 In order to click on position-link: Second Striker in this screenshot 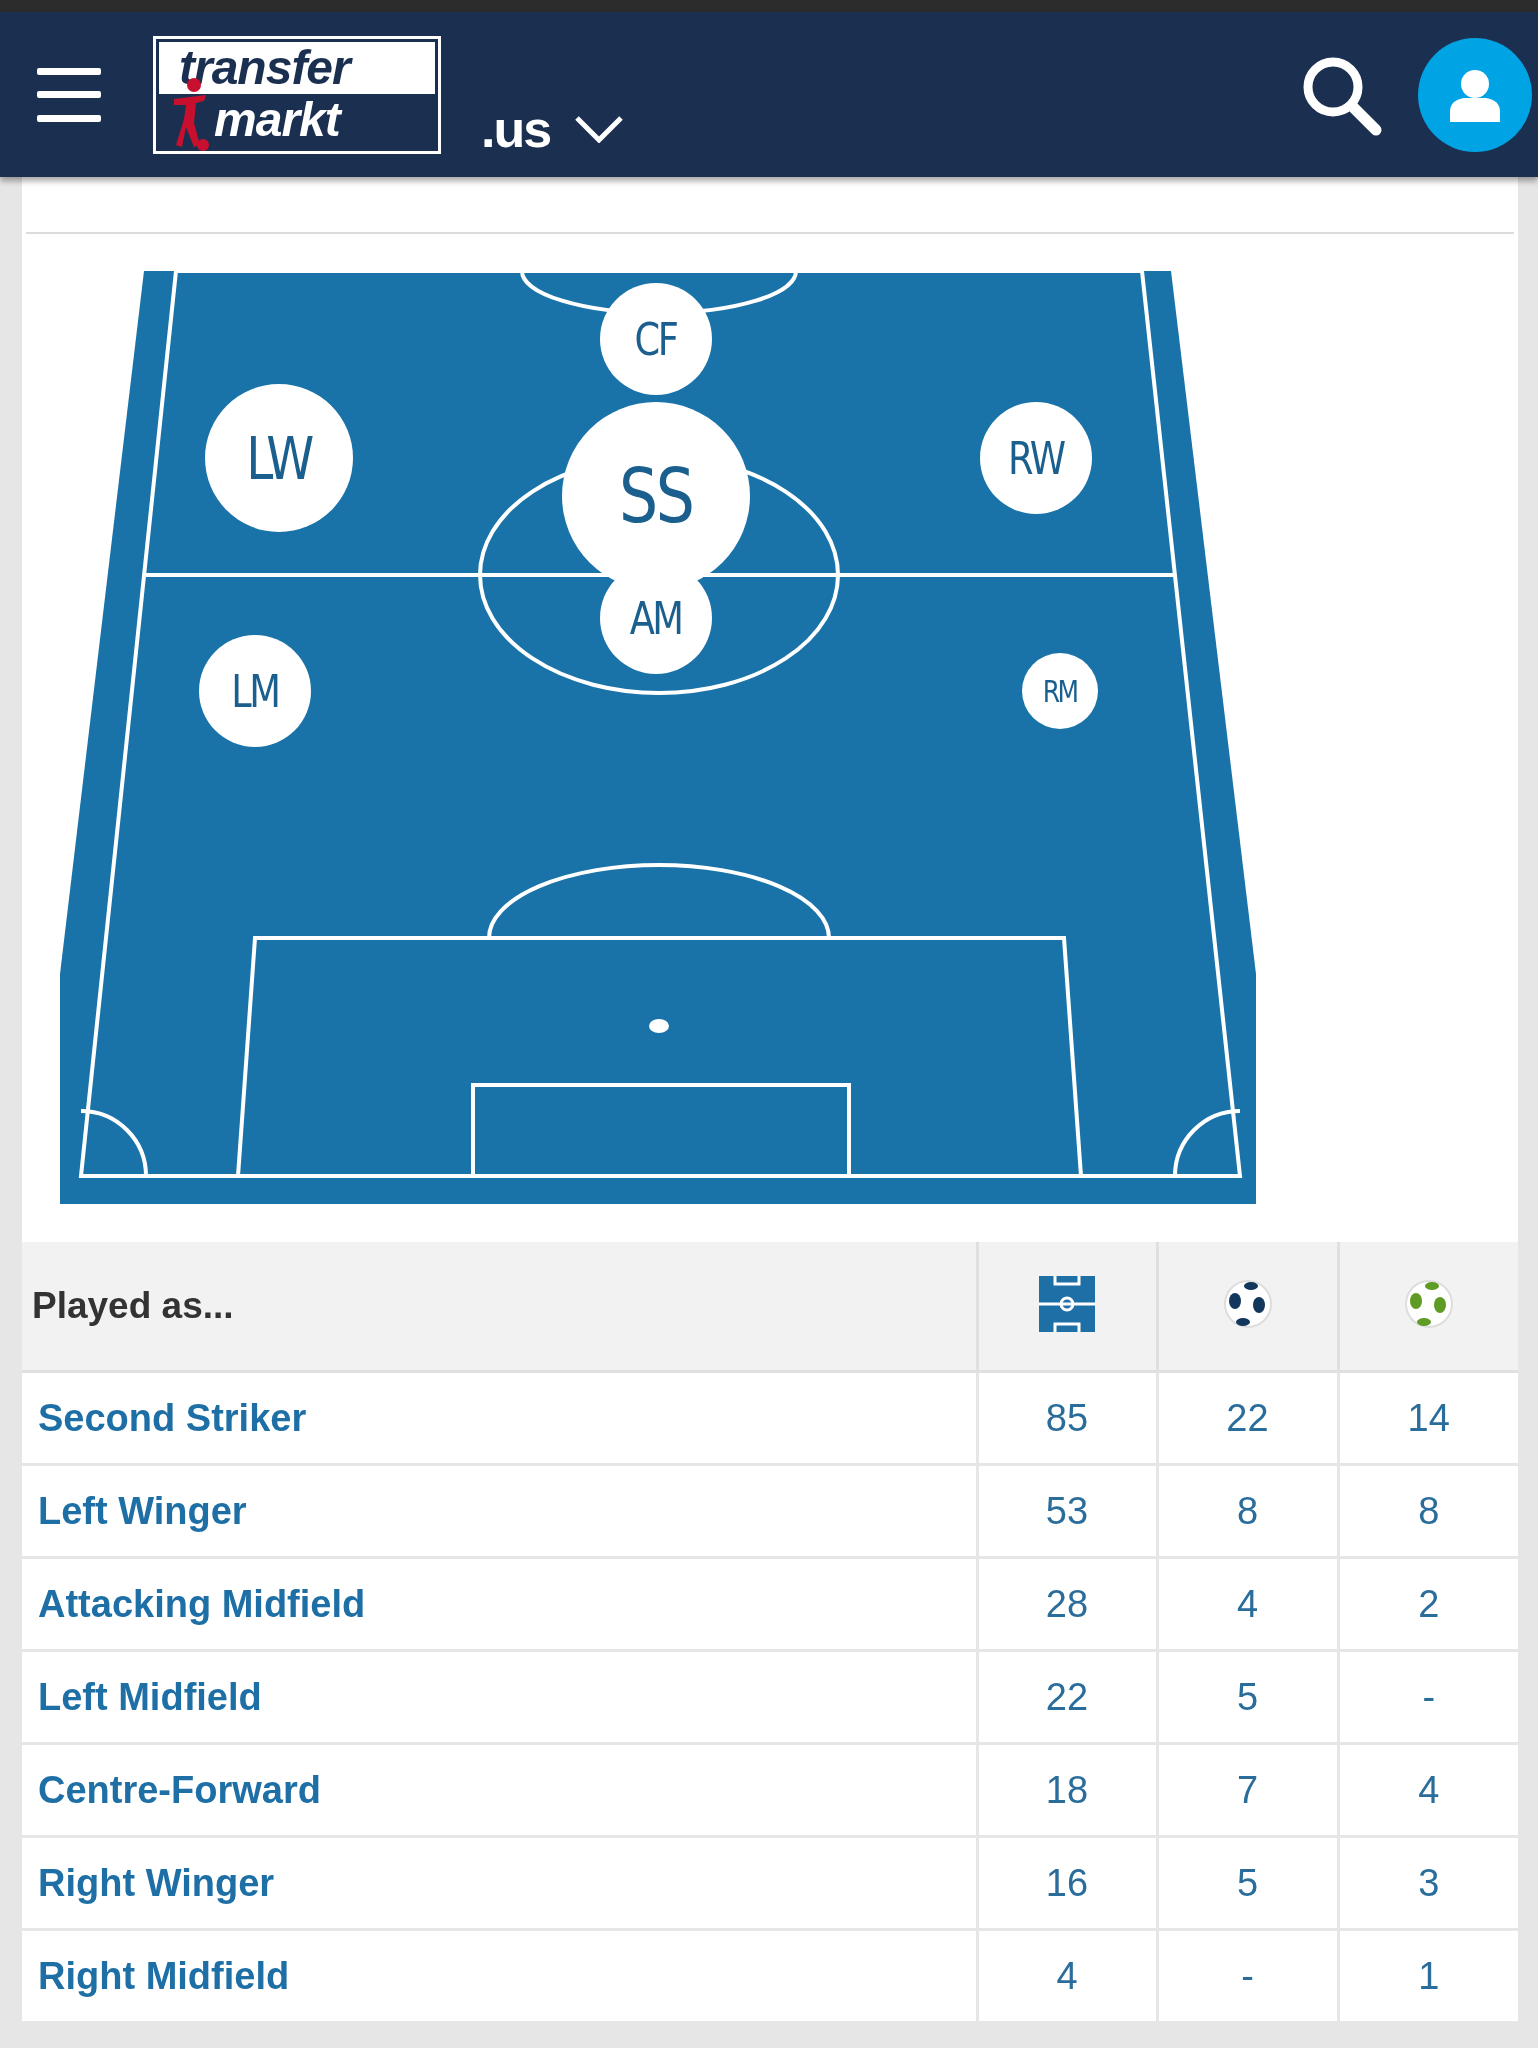, I will do `click(172, 1417)`.